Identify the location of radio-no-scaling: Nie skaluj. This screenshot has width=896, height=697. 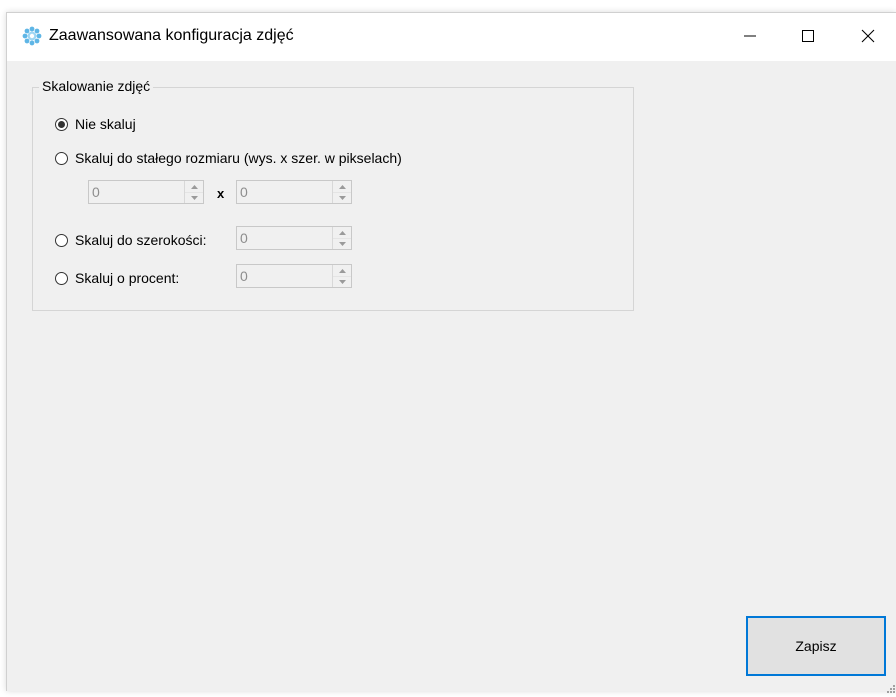
(95, 124).